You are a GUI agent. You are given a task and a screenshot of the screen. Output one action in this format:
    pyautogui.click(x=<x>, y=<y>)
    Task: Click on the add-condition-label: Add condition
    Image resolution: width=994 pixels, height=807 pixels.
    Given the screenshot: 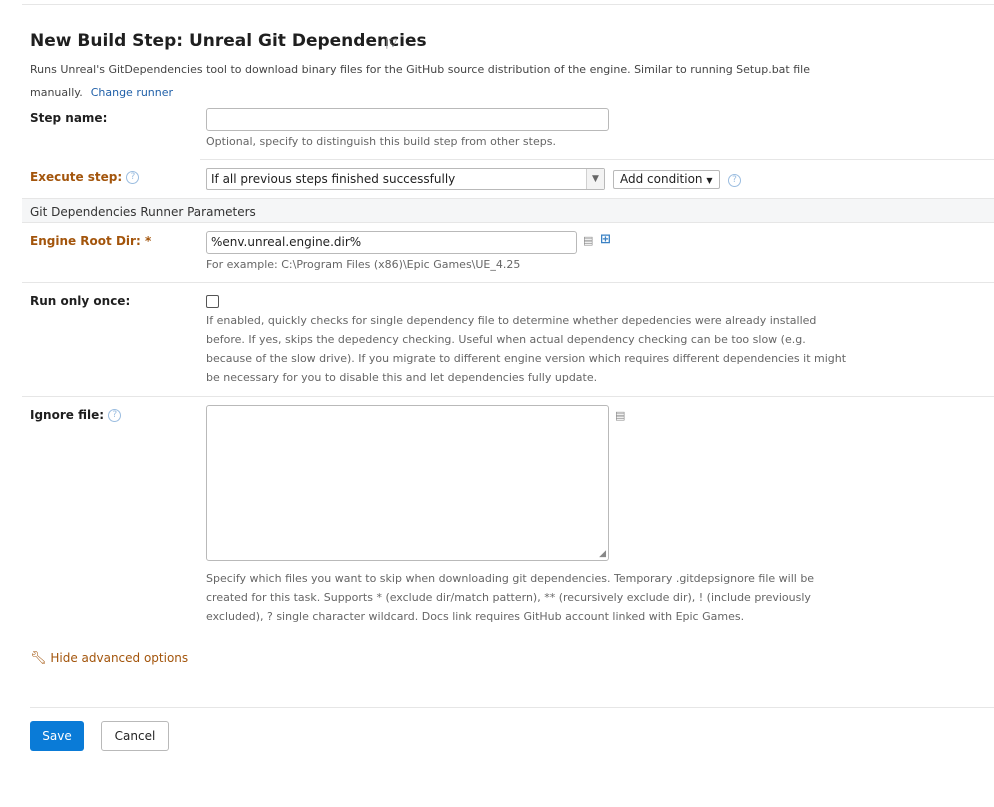 What is the action you would take?
    pyautogui.click(x=661, y=179)
    